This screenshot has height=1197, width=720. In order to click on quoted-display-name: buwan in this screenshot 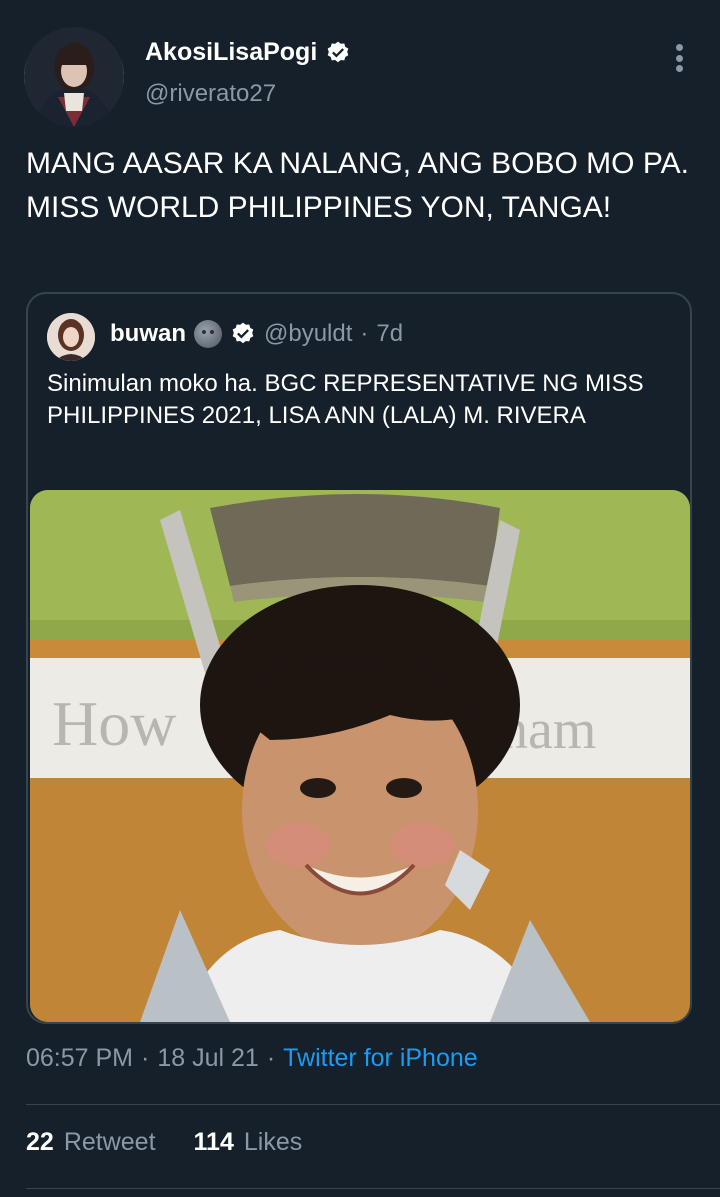, I will do `click(148, 334)`.